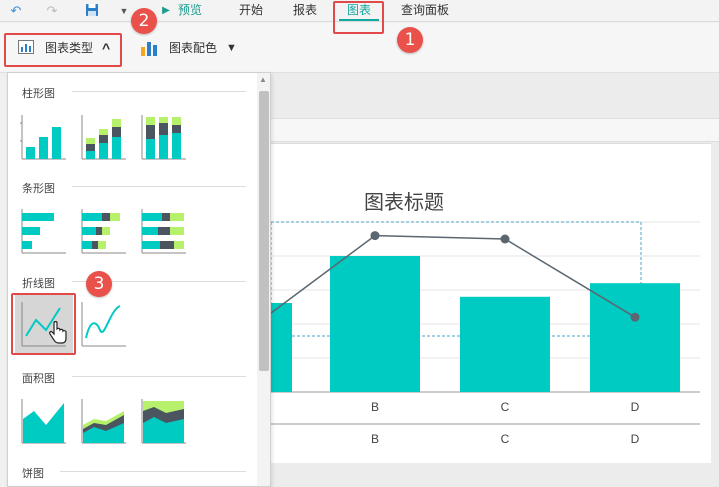 Image resolution: width=719 pixels, height=487 pixels. I want to click on section-title-line: 折线图, so click(38, 284).